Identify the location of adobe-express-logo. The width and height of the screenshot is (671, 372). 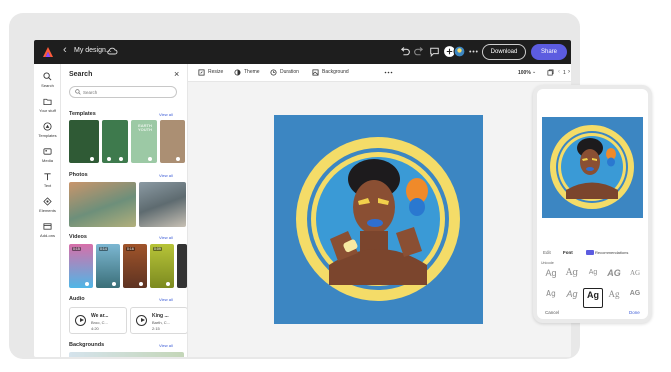
(48, 52).